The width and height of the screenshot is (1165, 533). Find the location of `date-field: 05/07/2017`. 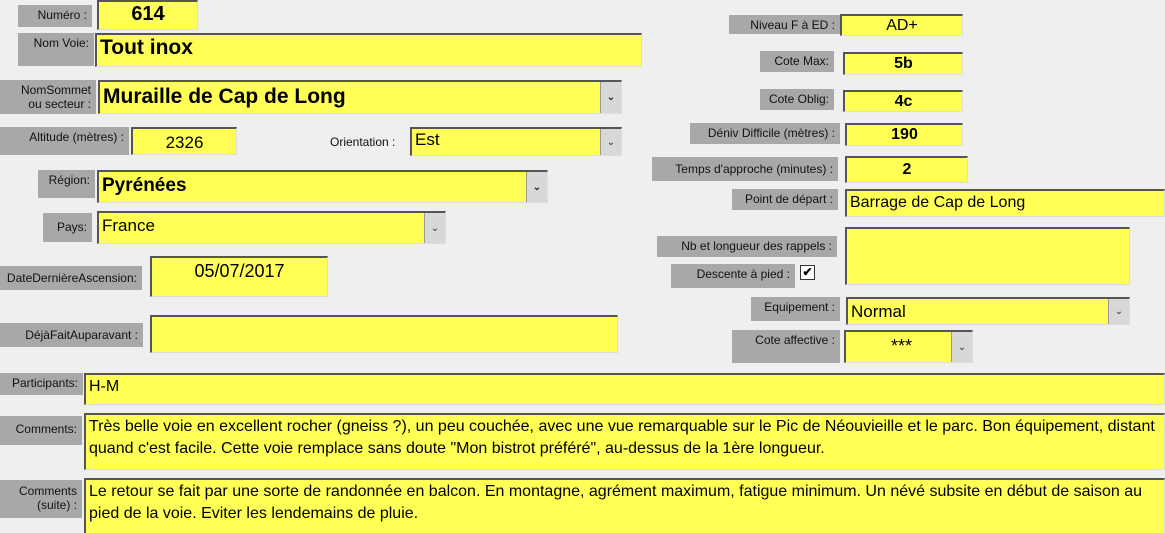

date-field: 05/07/2017 is located at coordinates (239, 276).